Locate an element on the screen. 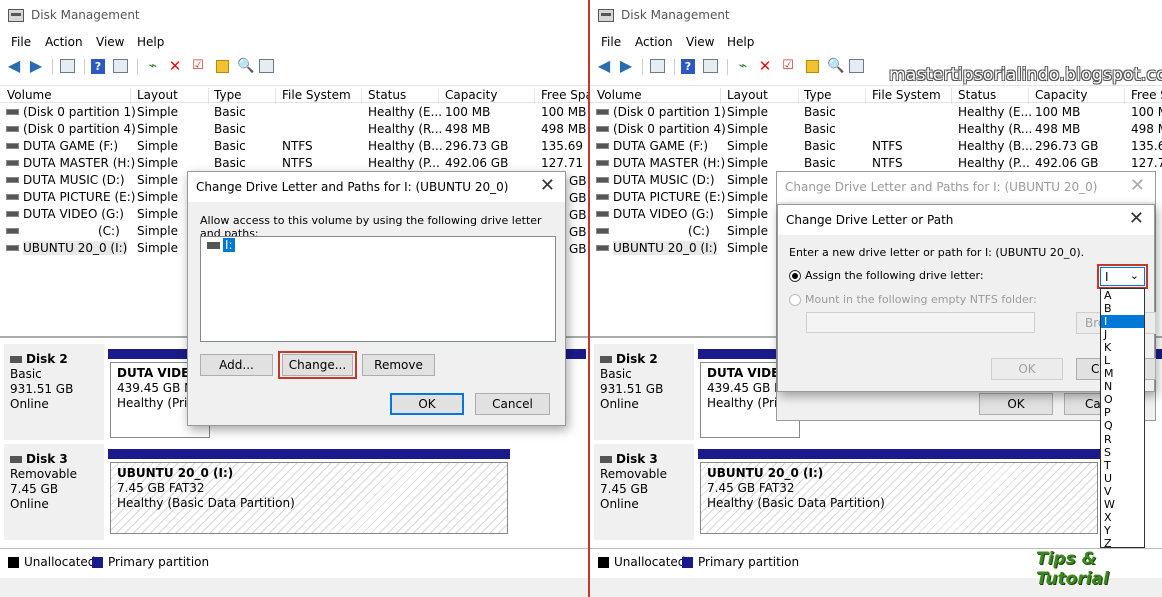 Image resolution: width=1162 pixels, height=597 pixels. volume-name: (Disk 0 partition 1) is located at coordinates (669, 112).